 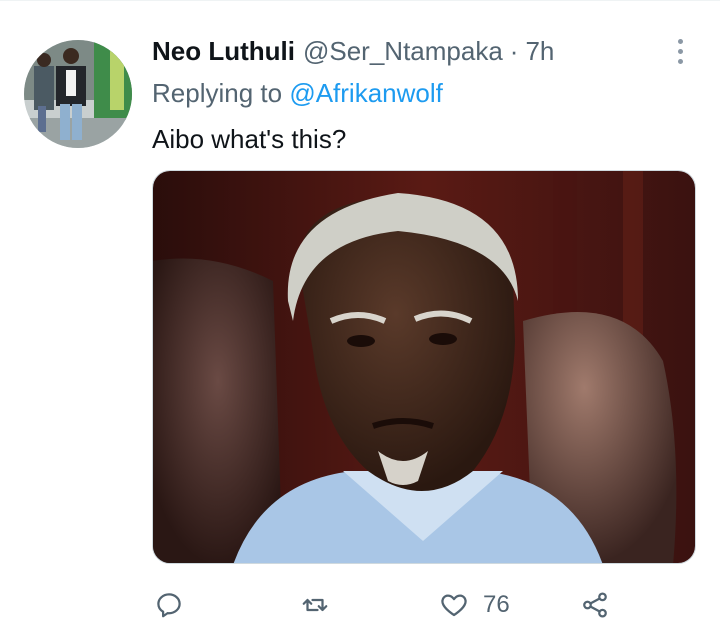 I want to click on replying-to: Replying to @Afrikanwolf, so click(x=297, y=93).